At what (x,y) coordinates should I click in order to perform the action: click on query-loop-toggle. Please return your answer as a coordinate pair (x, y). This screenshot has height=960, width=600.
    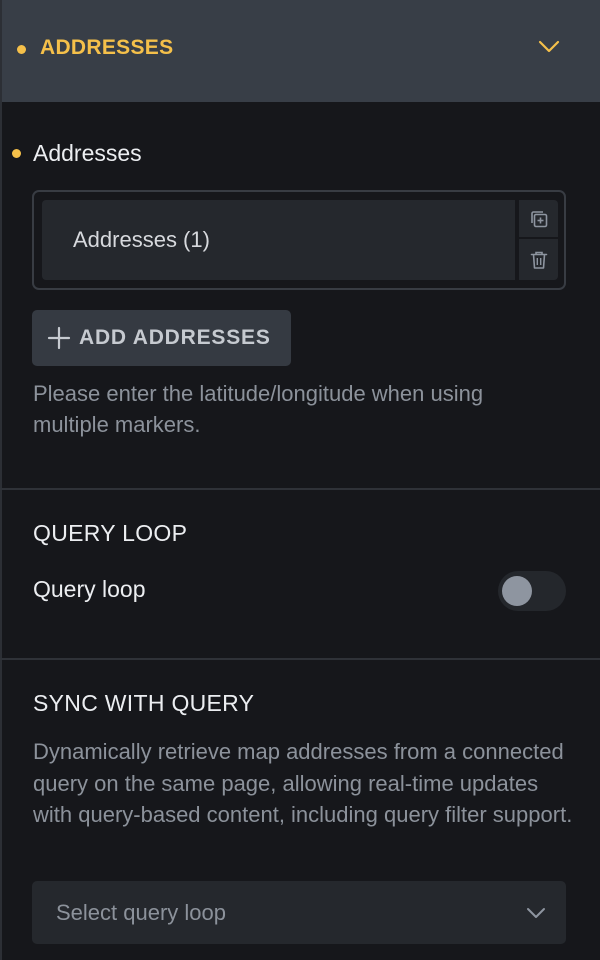
    Looking at the image, I should click on (532, 591).